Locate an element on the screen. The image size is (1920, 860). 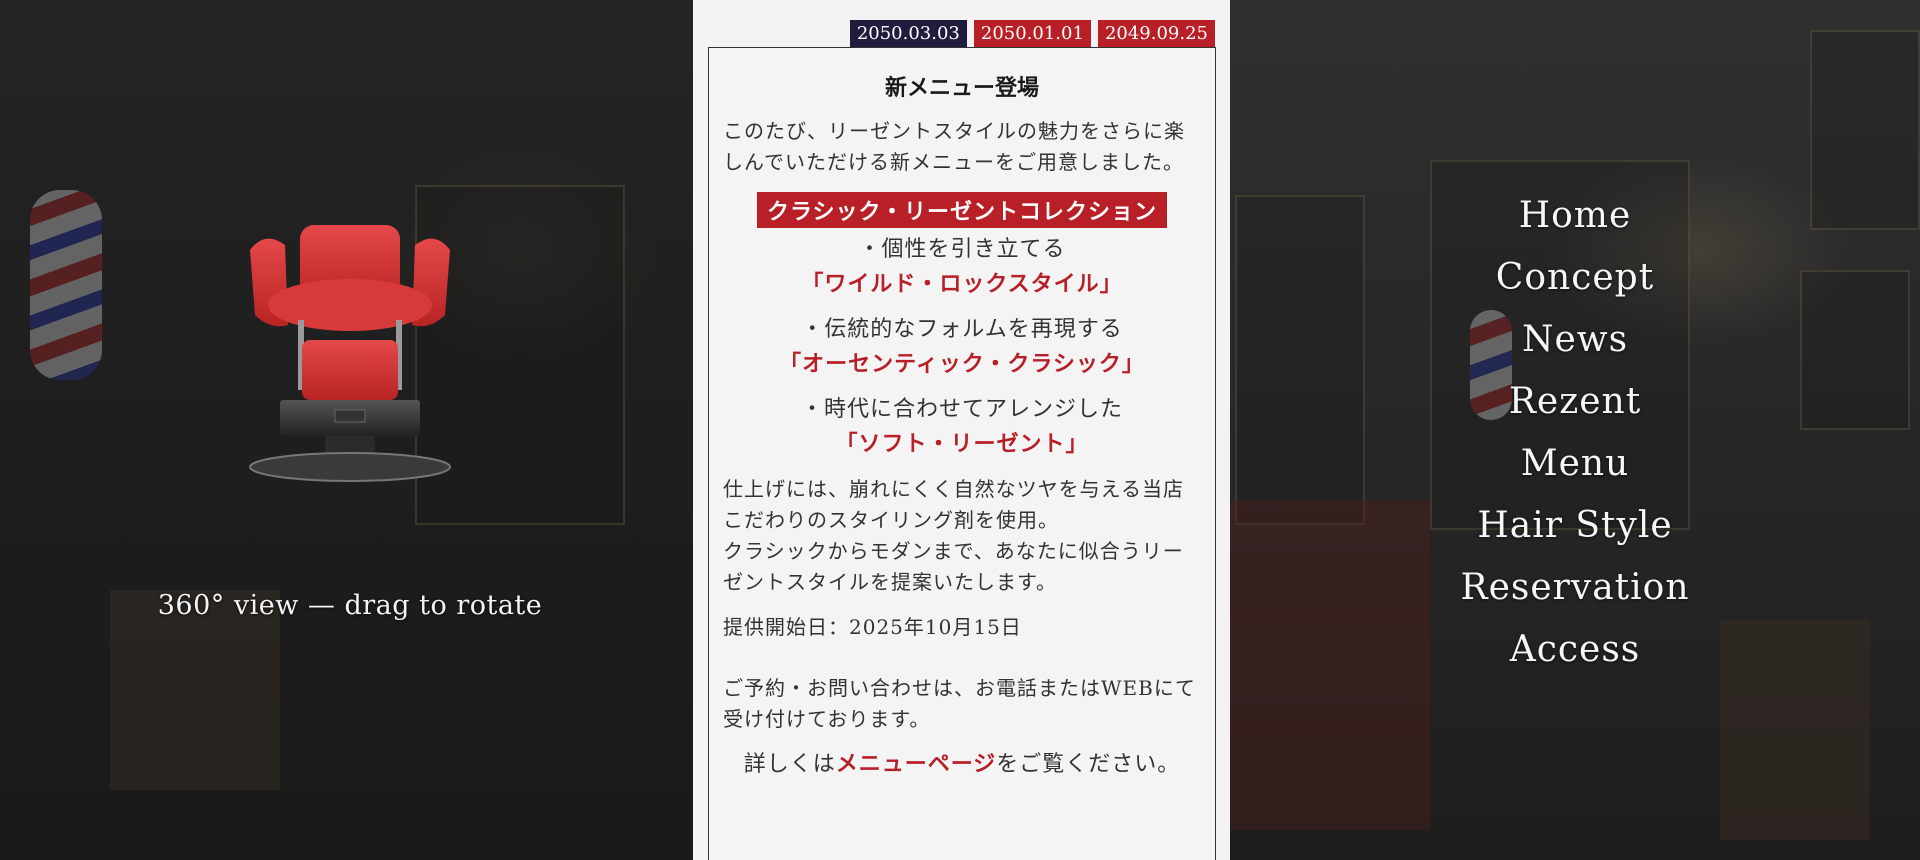
detail-prefix: 詳しくは is located at coordinates (789, 764).